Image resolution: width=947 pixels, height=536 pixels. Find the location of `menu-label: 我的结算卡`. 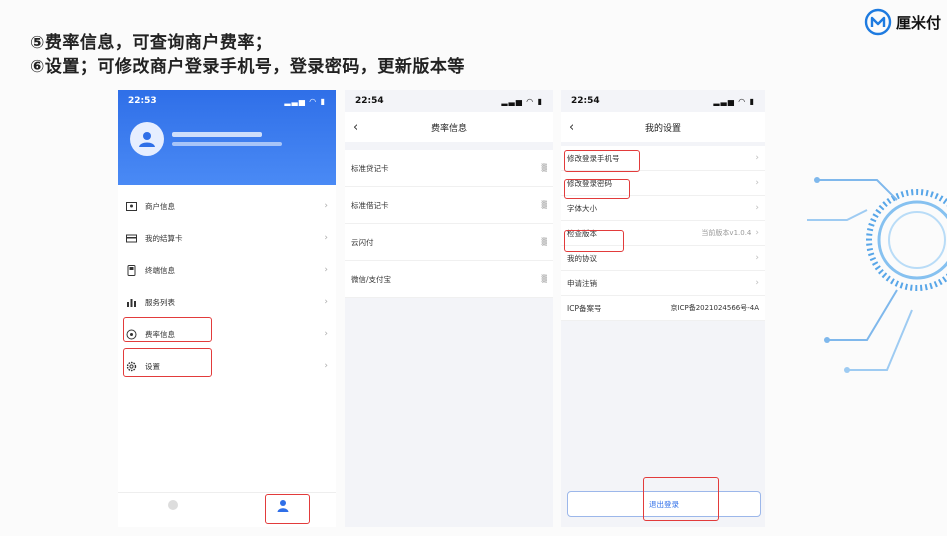

menu-label: 我的结算卡 is located at coordinates (164, 238).